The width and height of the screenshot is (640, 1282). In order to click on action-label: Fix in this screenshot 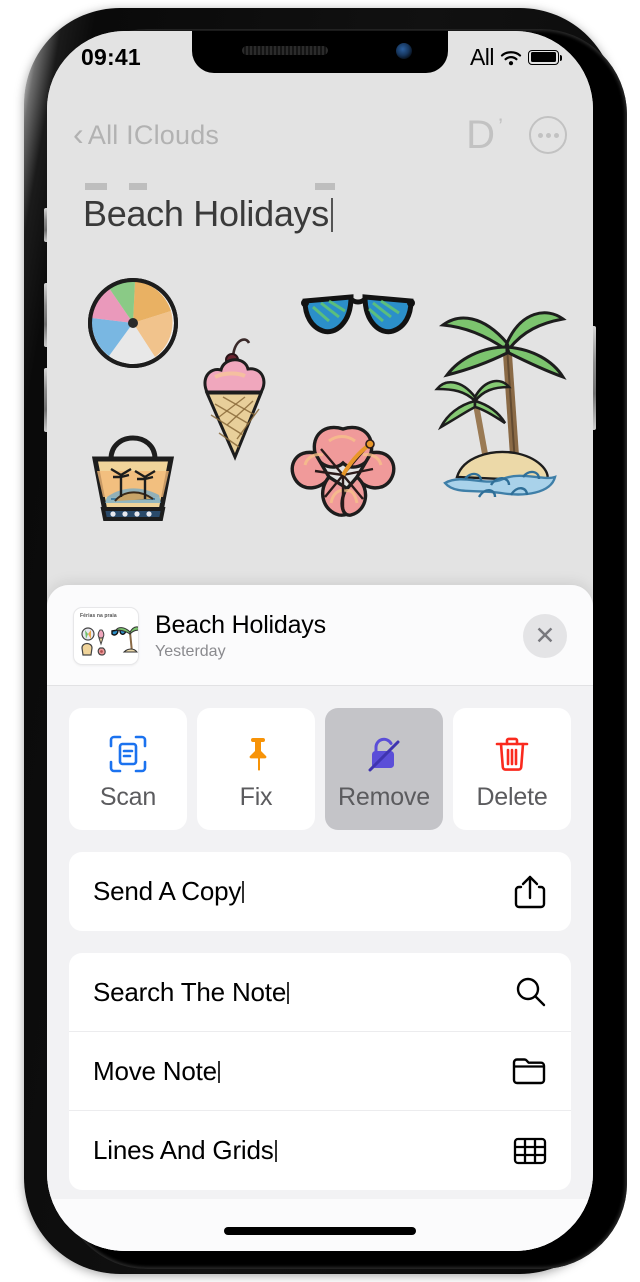, I will do `click(256, 796)`.